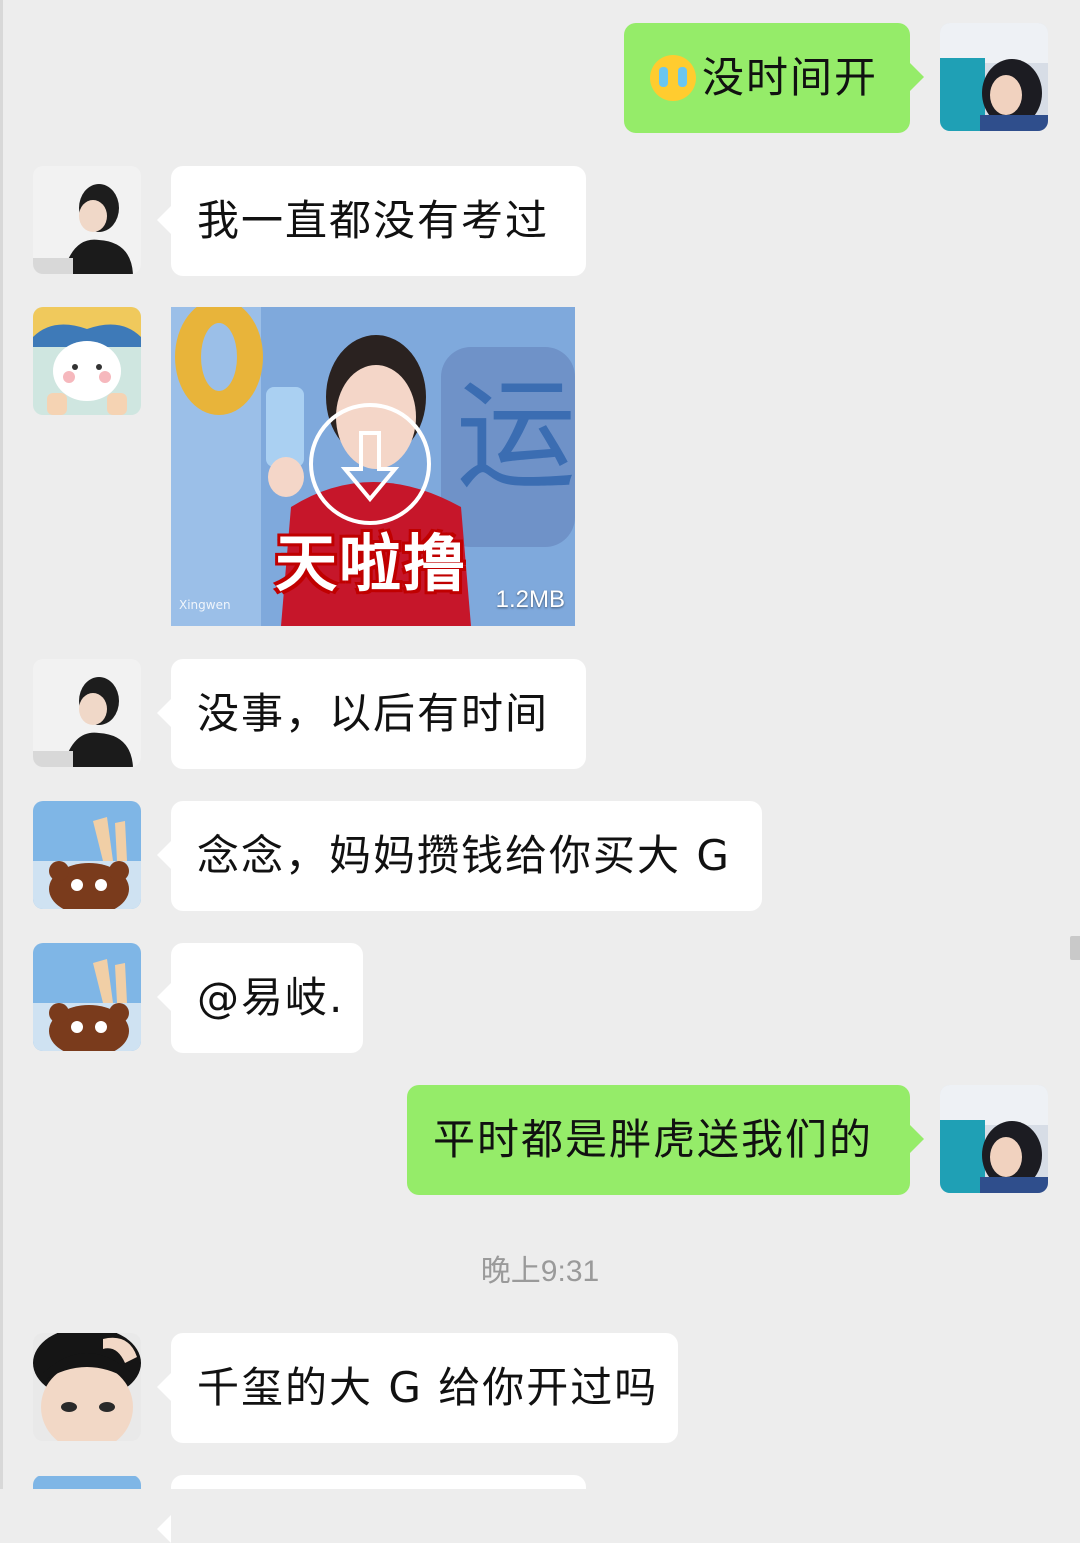 Image resolution: width=1080 pixels, height=1543 pixels. Describe the element at coordinates (428, 1387) in the screenshot. I see `message-text: 千玺的大 G 给你开过吗` at that location.